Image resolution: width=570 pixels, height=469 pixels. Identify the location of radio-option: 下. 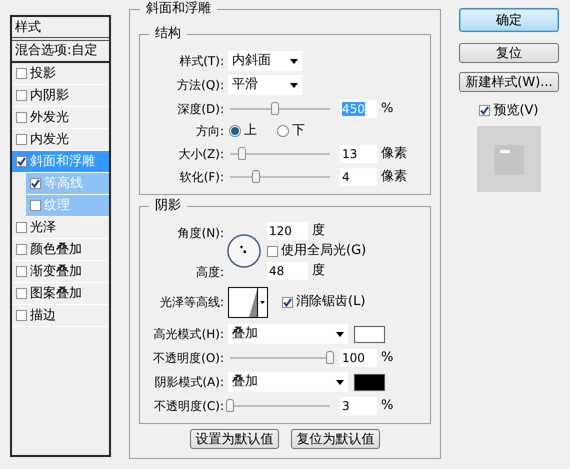
(291, 131).